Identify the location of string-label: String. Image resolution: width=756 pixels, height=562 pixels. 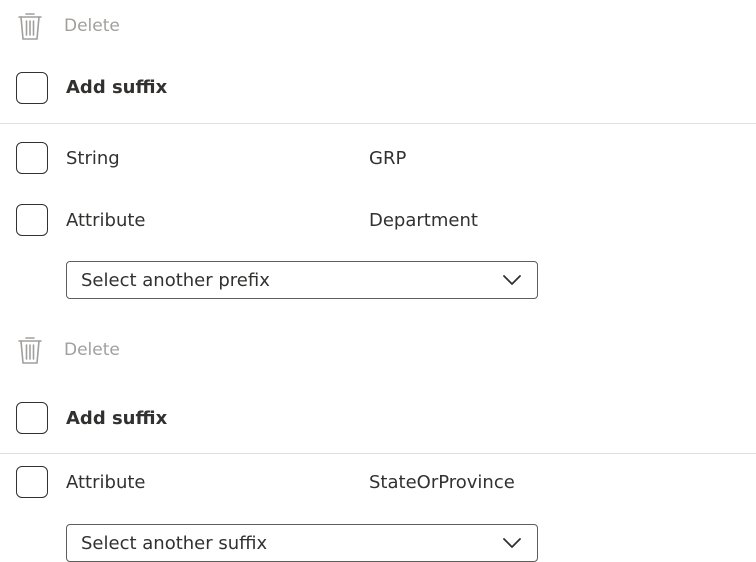
(93, 158).